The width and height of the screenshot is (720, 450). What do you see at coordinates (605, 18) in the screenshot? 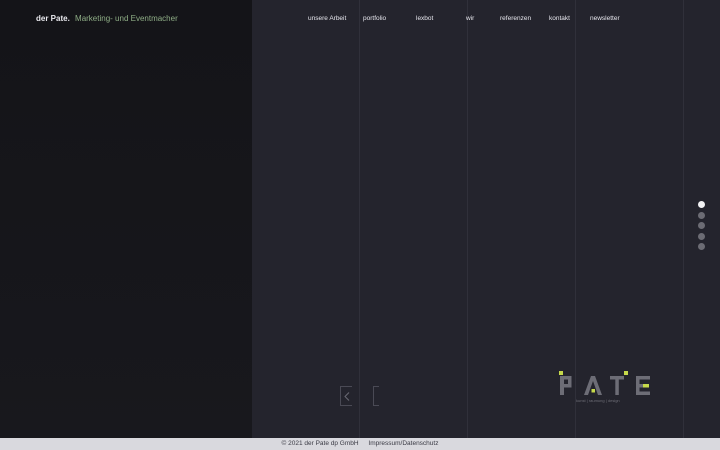
I see `nav-item-newsletter: newsletter` at bounding box center [605, 18].